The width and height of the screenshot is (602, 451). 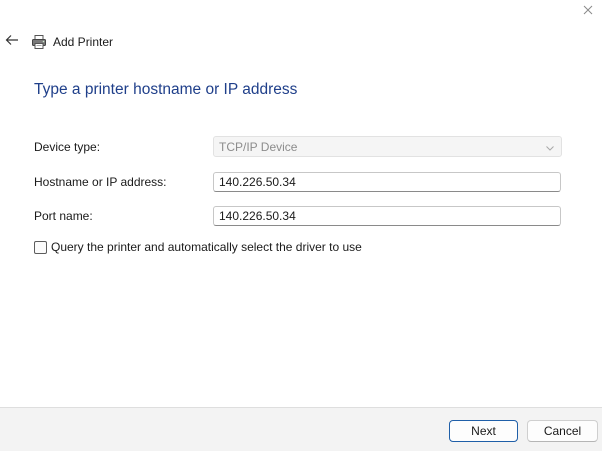 What do you see at coordinates (387, 216) in the screenshot?
I see `port-name-input` at bounding box center [387, 216].